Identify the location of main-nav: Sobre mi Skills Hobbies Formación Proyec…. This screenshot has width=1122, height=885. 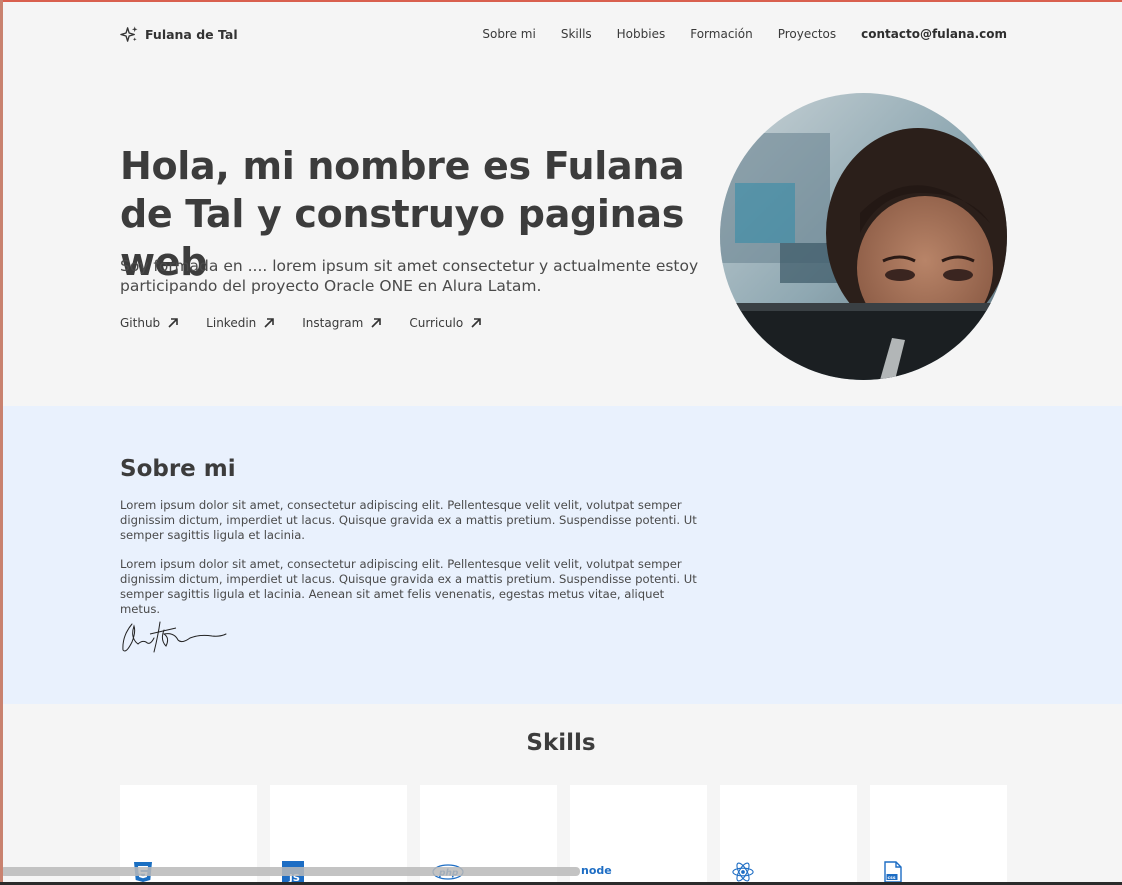
(732, 34).